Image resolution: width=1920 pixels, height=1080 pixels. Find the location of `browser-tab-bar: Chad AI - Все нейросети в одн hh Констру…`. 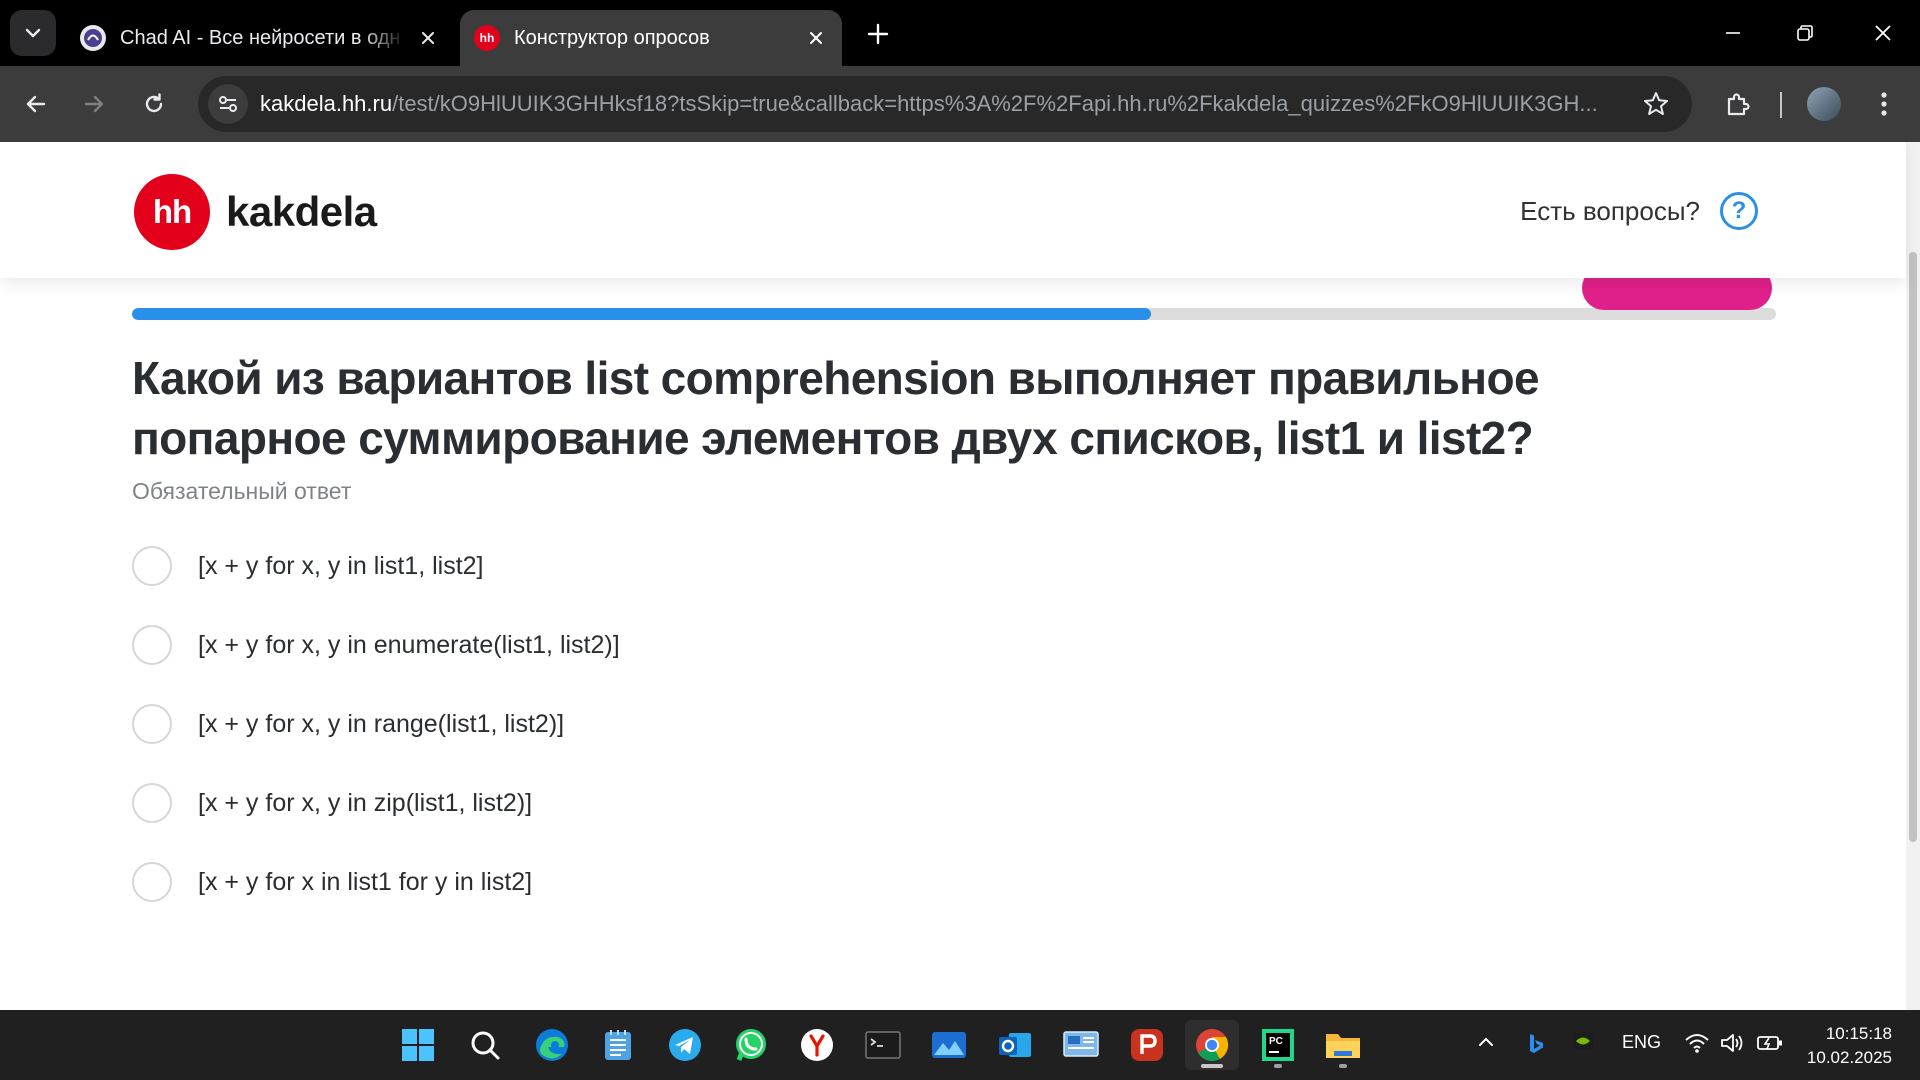

browser-tab-bar: Chad AI - Все нейросети в одн hh Констру… is located at coordinates (960, 33).